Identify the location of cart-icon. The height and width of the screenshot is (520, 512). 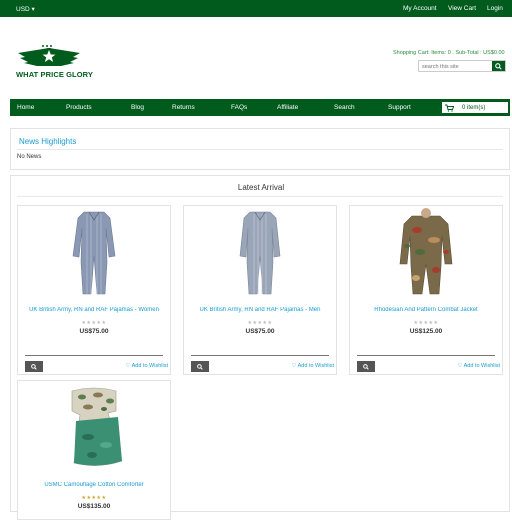
(449, 108).